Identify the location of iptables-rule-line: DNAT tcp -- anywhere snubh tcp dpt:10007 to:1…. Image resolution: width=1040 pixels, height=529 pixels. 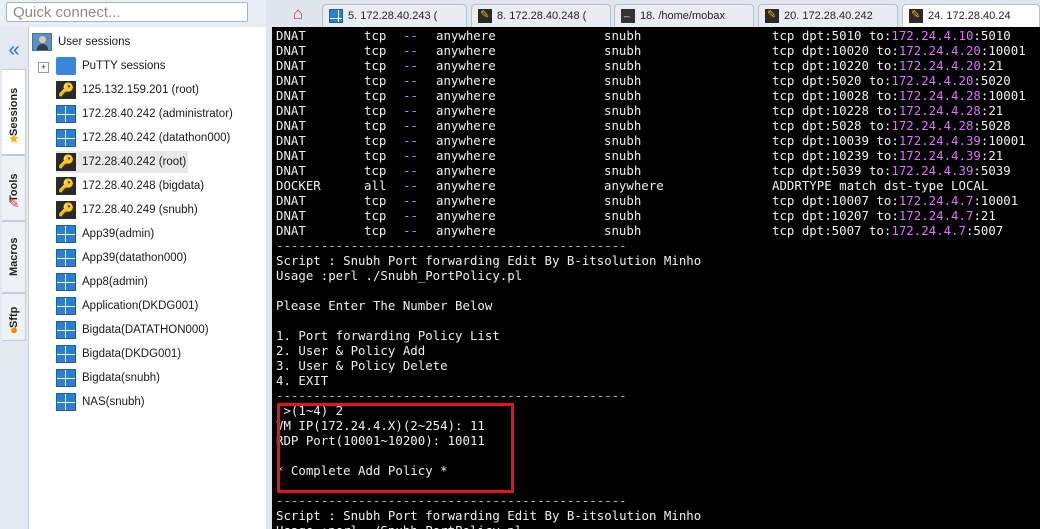
(656, 200).